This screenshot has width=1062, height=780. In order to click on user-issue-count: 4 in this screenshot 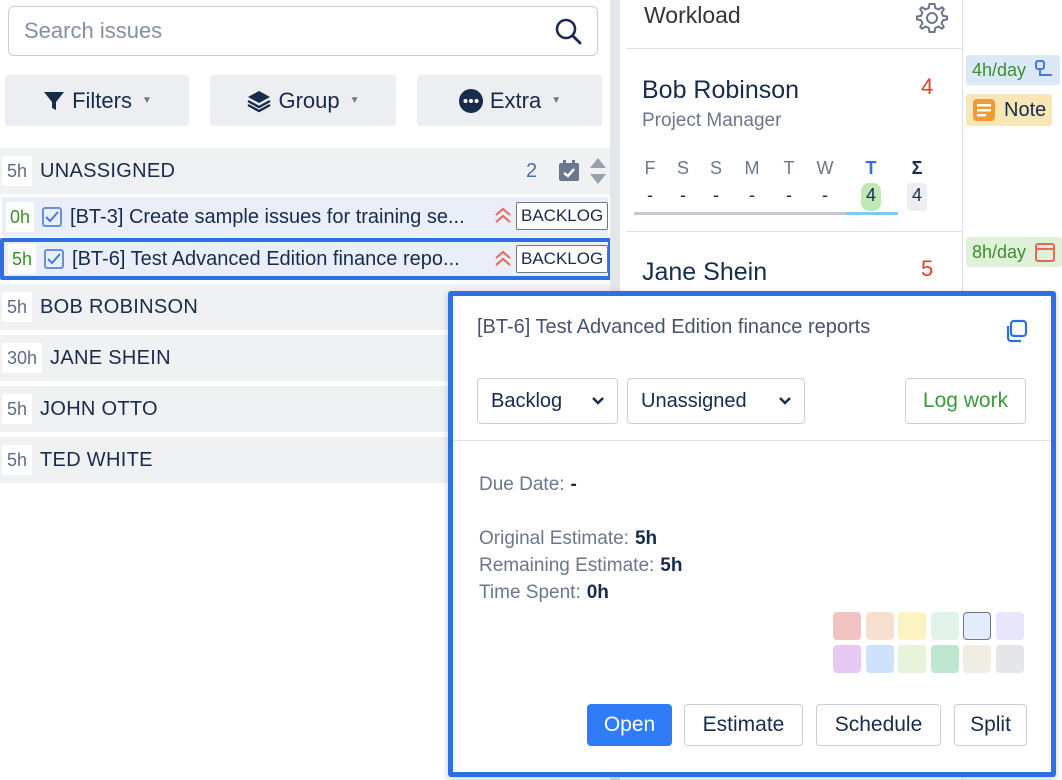, I will do `click(927, 86)`.